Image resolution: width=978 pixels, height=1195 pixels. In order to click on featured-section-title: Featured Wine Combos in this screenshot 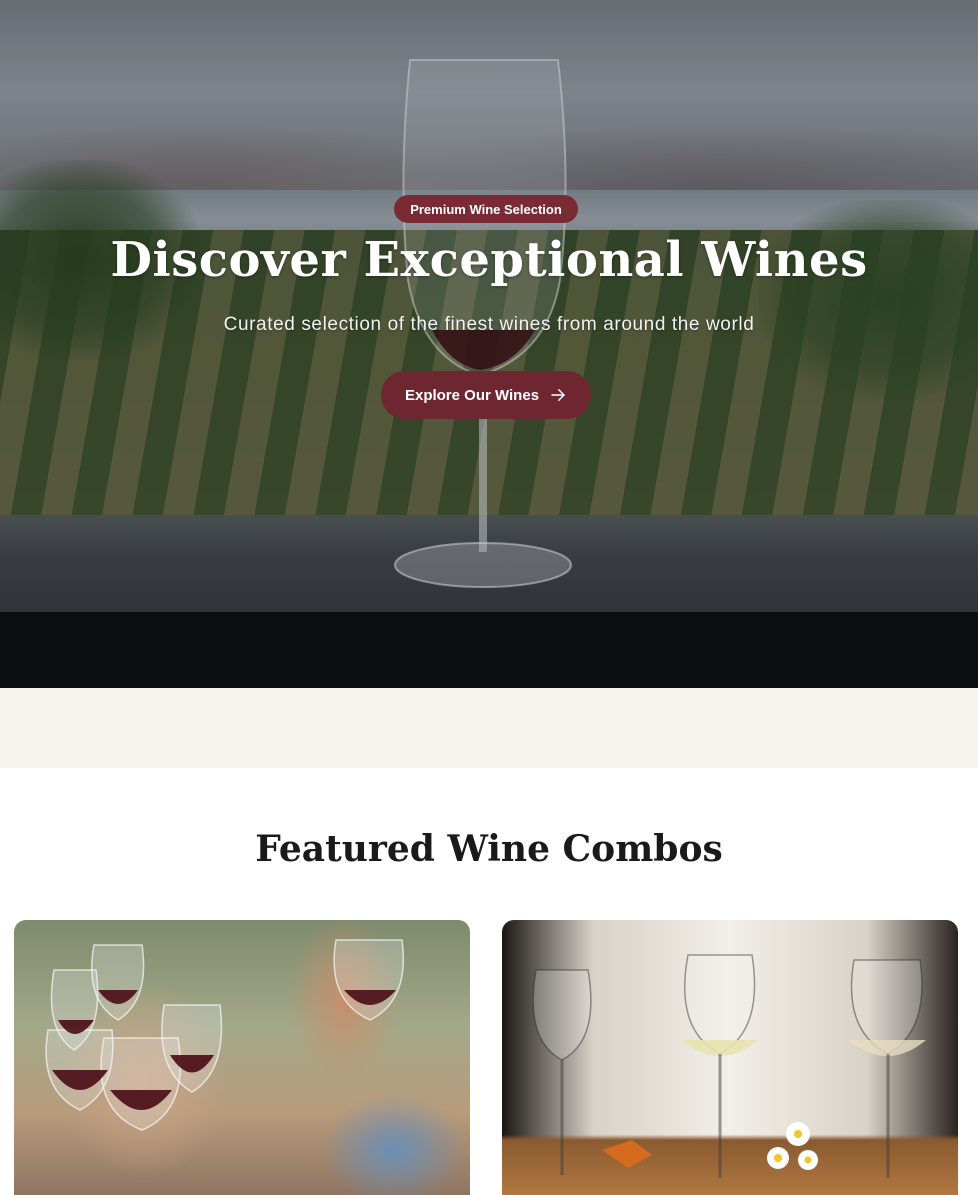, I will do `click(489, 849)`.